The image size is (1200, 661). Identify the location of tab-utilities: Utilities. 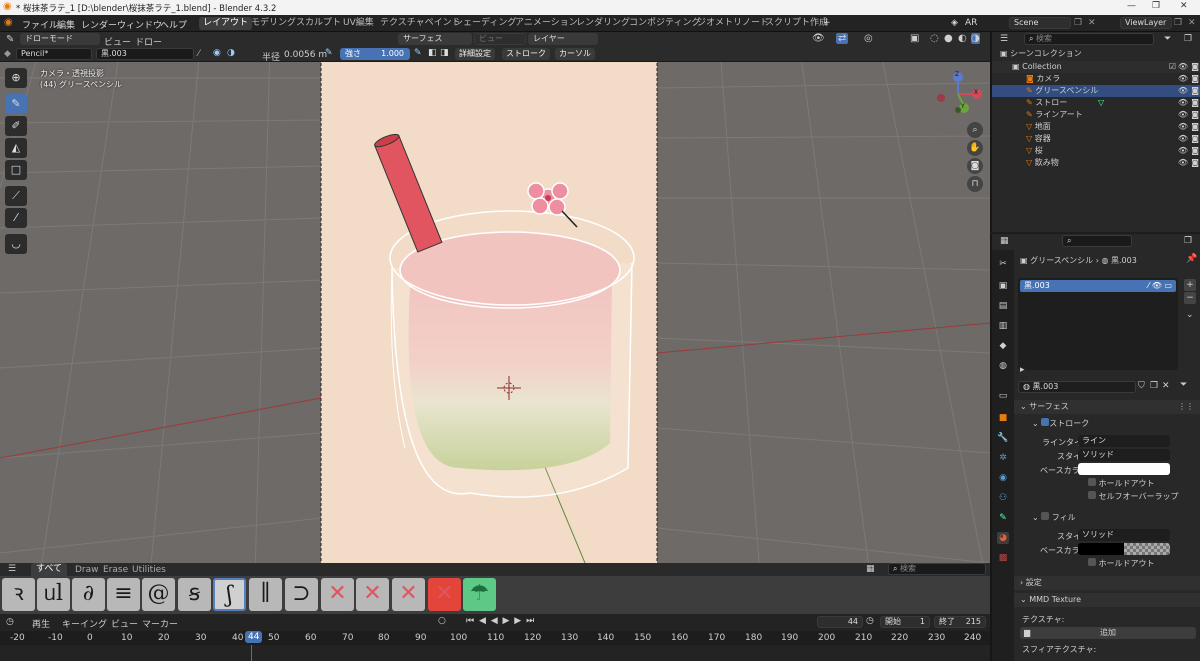
(149, 570).